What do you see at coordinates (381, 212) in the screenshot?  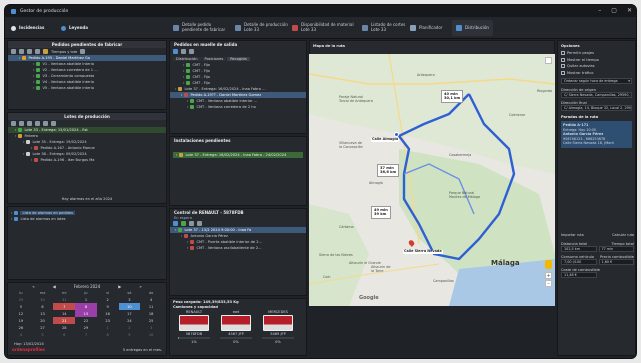 I see `route-time-label: 49 min 39 km` at bounding box center [381, 212].